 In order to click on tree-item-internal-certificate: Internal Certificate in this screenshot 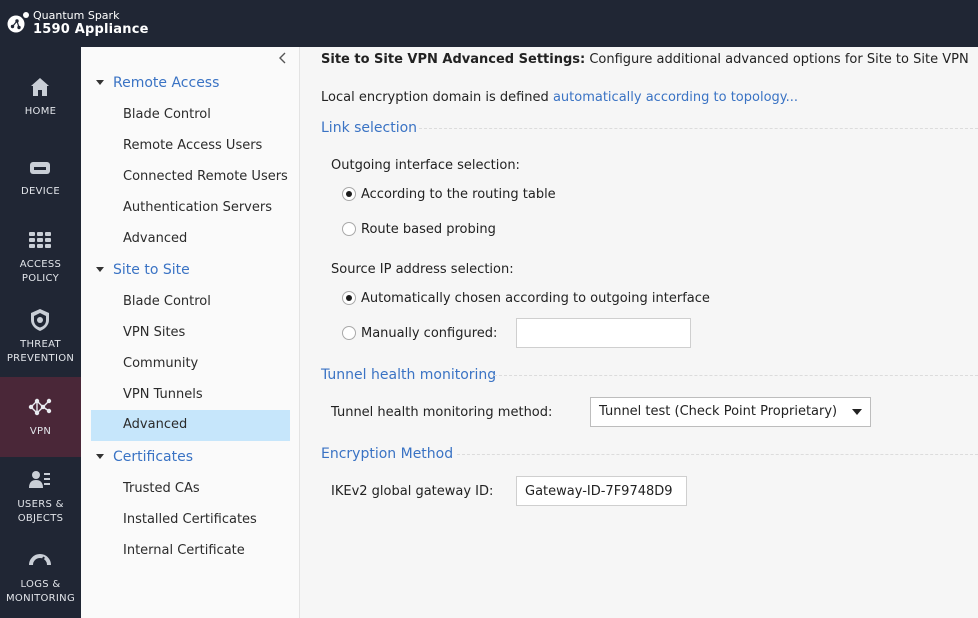, I will do `click(190, 551)`.